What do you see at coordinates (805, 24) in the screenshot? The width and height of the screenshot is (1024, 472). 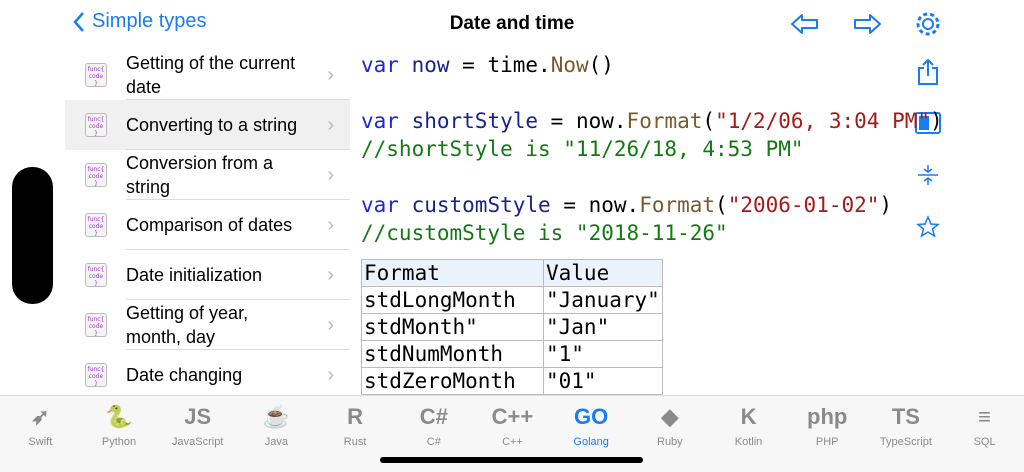 I see `arrow-left-icon` at bounding box center [805, 24].